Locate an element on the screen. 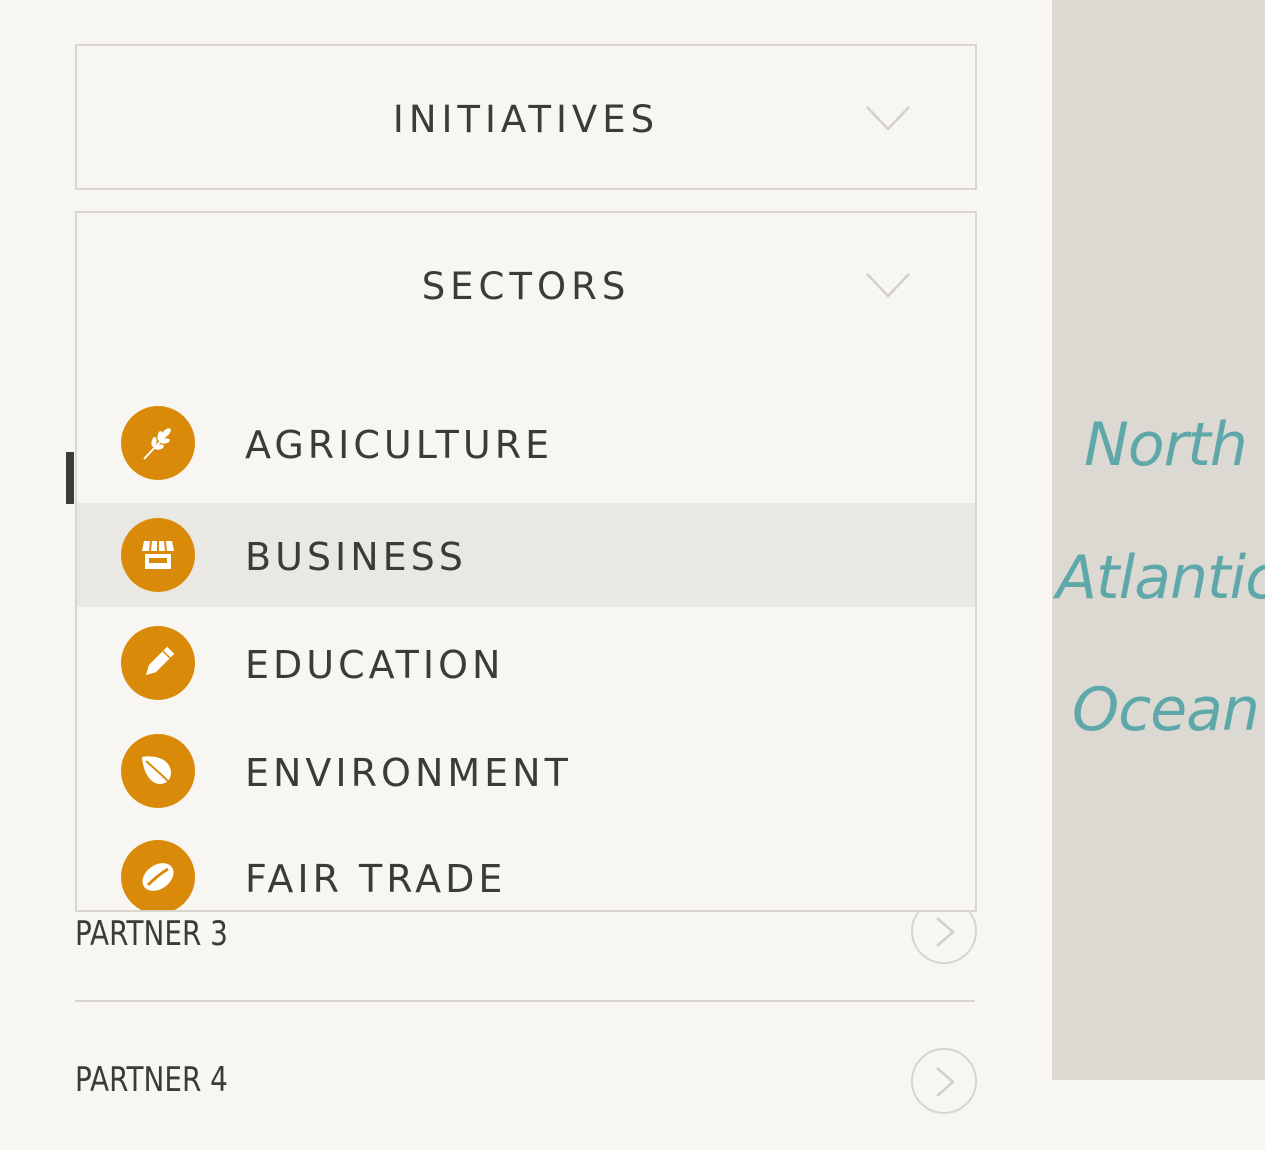 The image size is (1265, 1150). wheat-icon is located at coordinates (158, 443).